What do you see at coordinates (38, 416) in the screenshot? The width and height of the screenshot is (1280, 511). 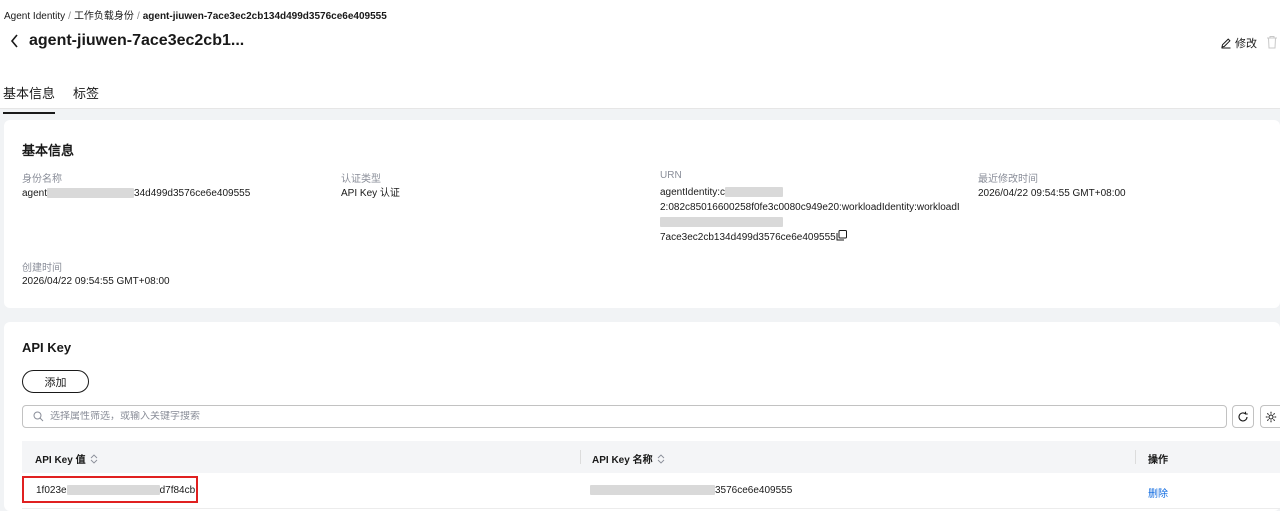 I see `search-icon` at bounding box center [38, 416].